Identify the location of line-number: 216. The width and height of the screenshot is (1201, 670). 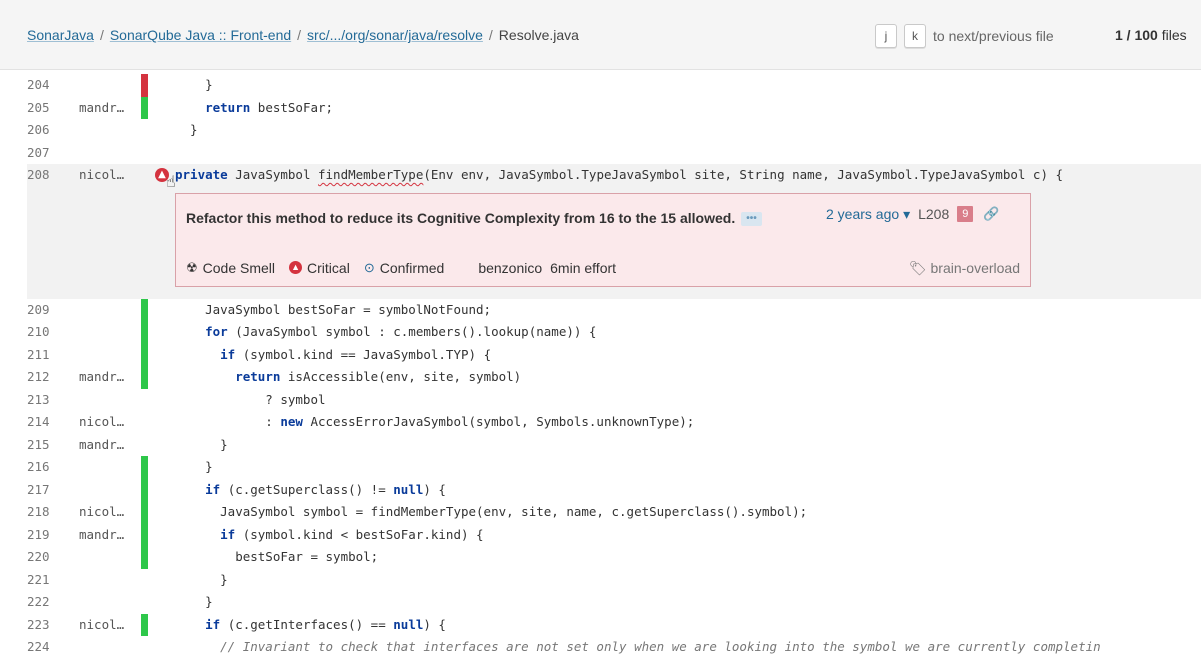
(52, 467).